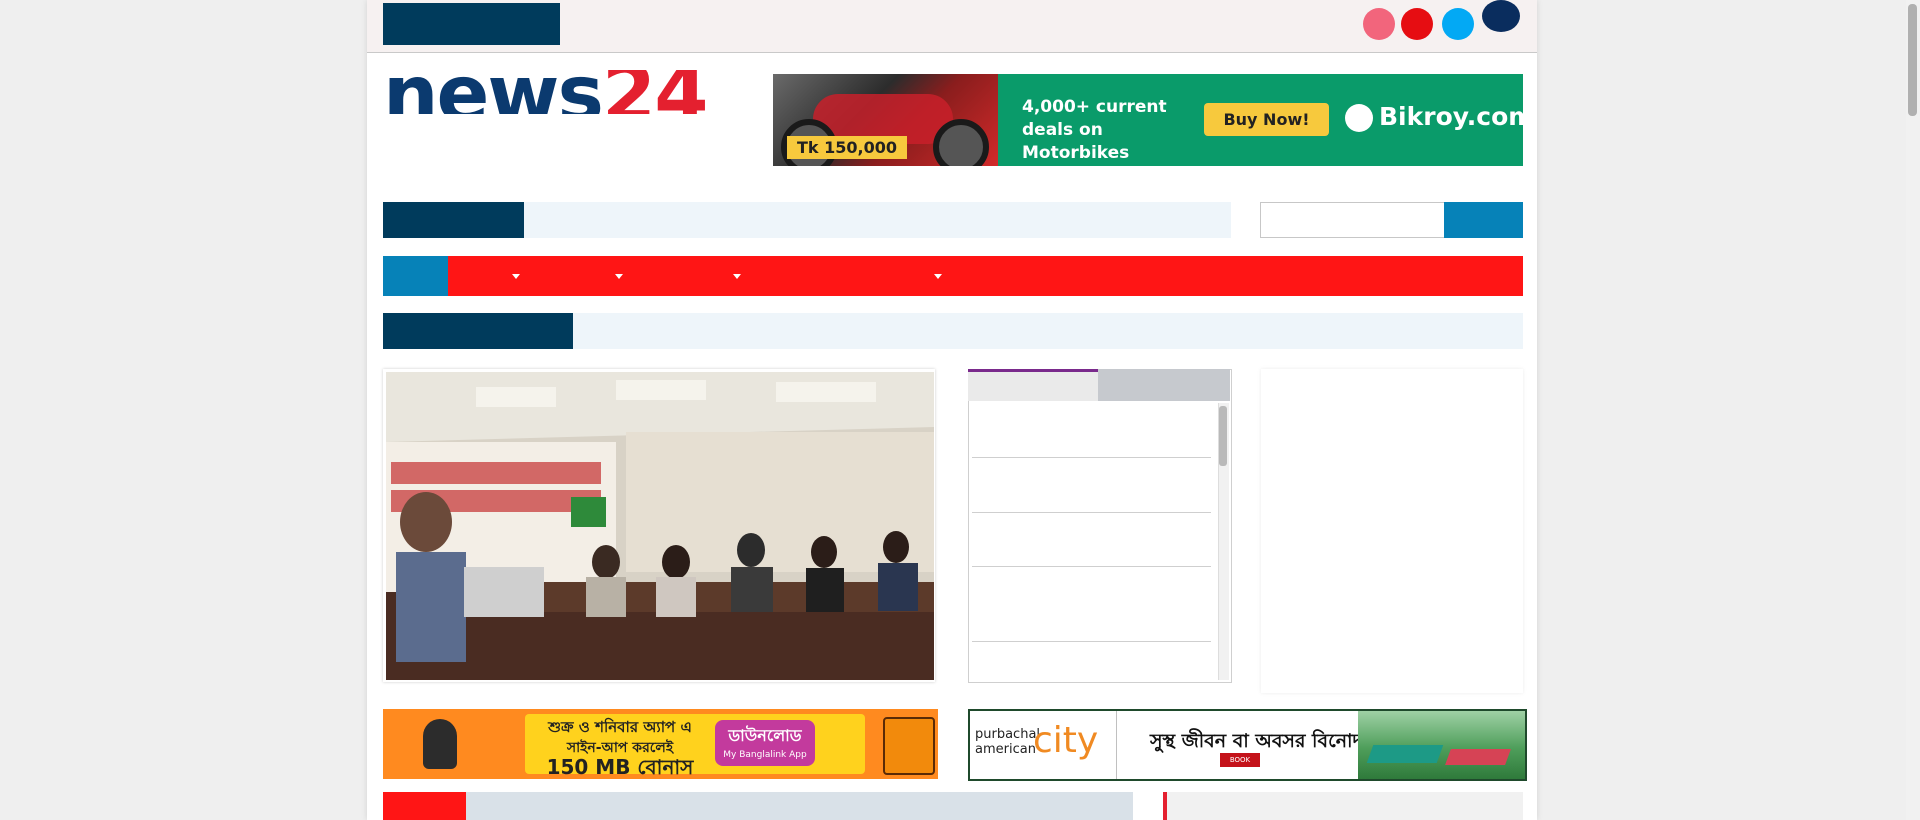 This screenshot has width=1920, height=820. I want to click on search-button, so click(1483, 220).